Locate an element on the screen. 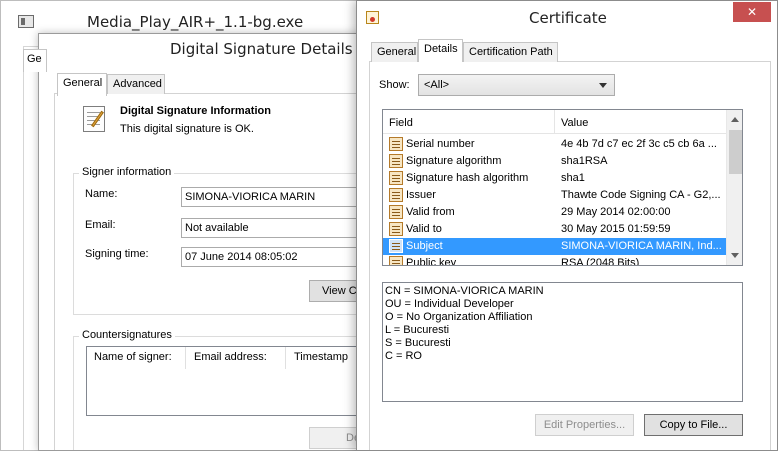 The width and height of the screenshot is (778, 451). table-row: Valid to 30 May 2015 01:59:59 is located at coordinates (554, 229).